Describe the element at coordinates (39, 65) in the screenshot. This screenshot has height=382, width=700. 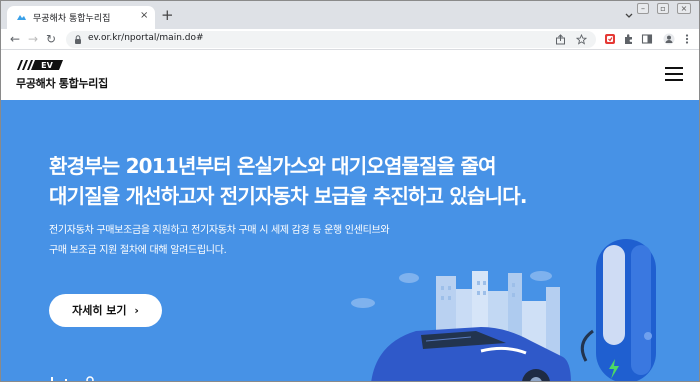
I see `ev-logo: EV` at that location.